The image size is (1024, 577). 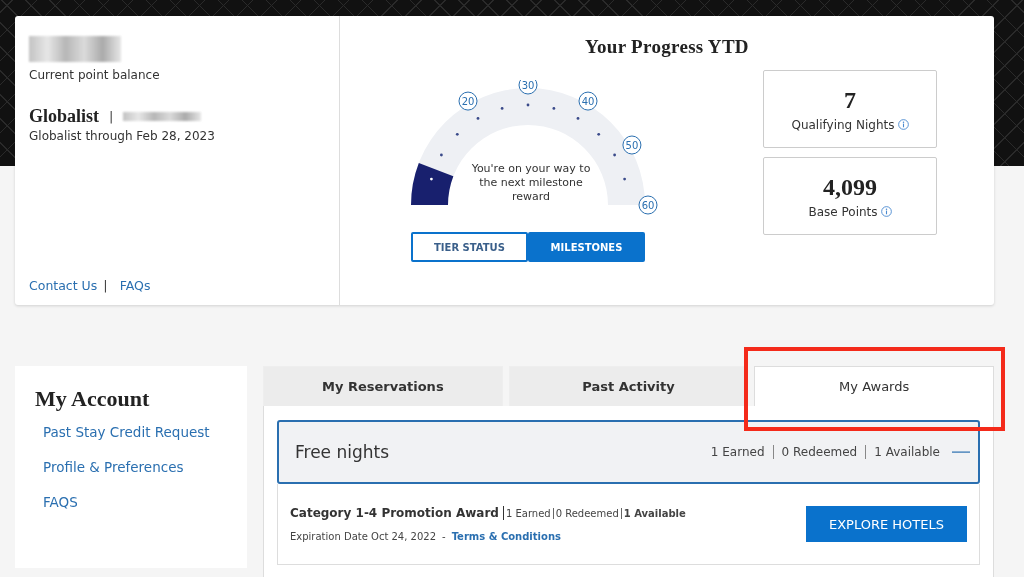 I want to click on section-title: Free nights, so click(x=342, y=452).